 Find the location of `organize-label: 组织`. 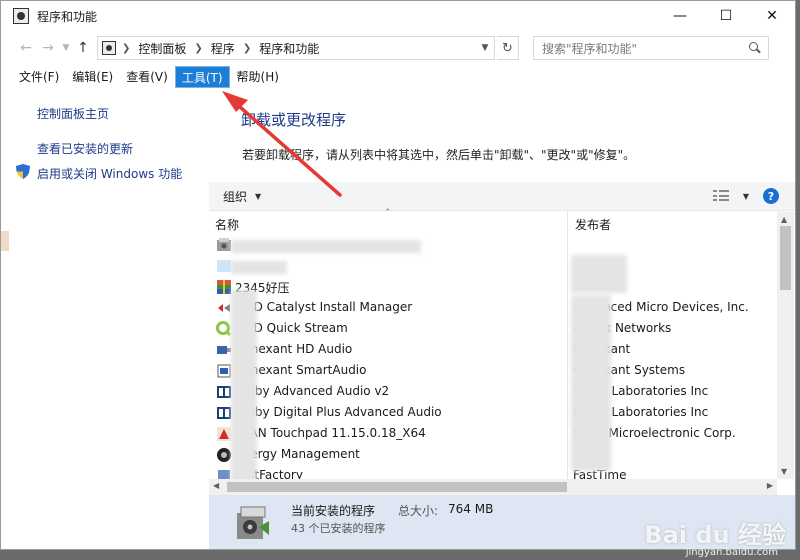

organize-label: 组织 is located at coordinates (235, 196).